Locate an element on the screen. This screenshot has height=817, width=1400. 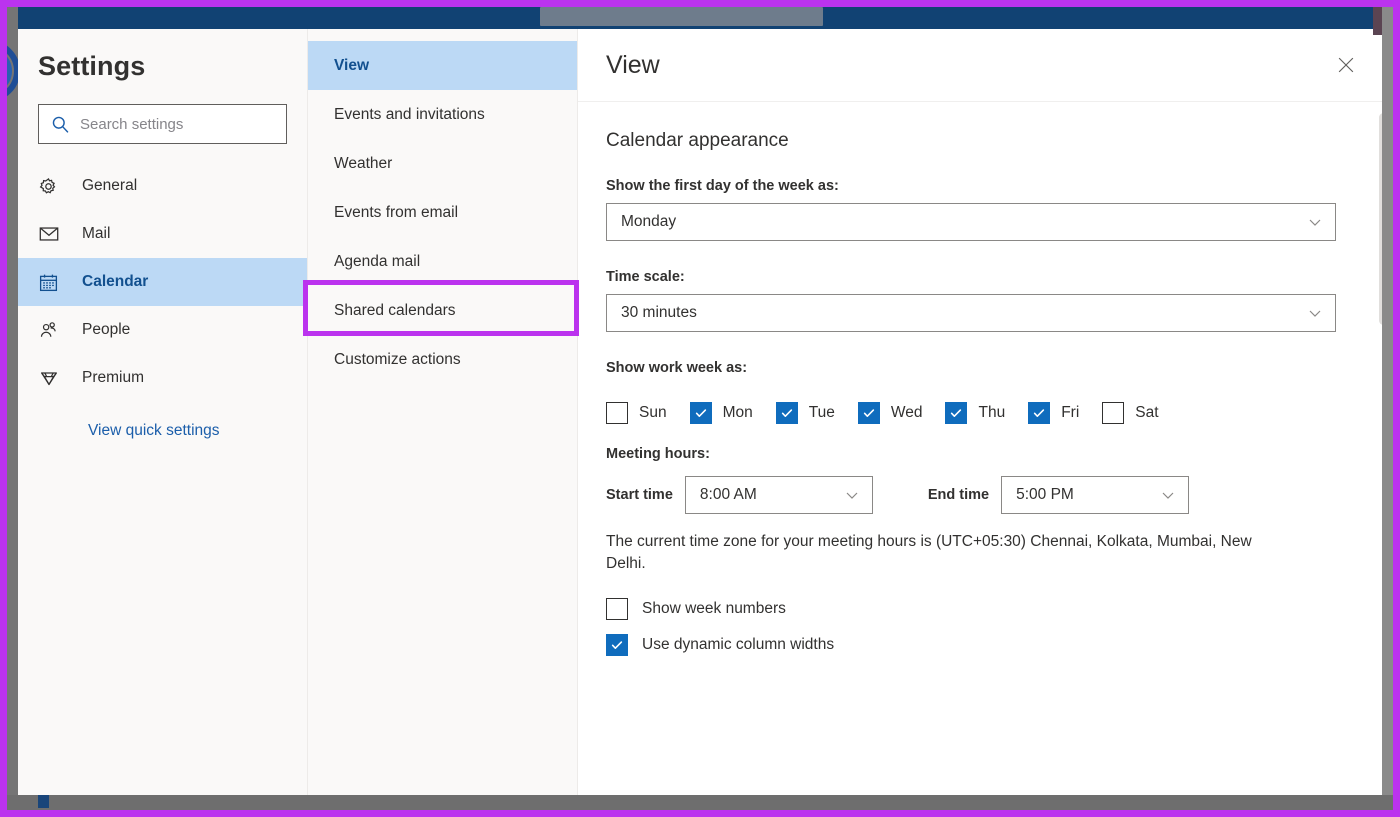
weekday-label: Mon is located at coordinates (737, 412).